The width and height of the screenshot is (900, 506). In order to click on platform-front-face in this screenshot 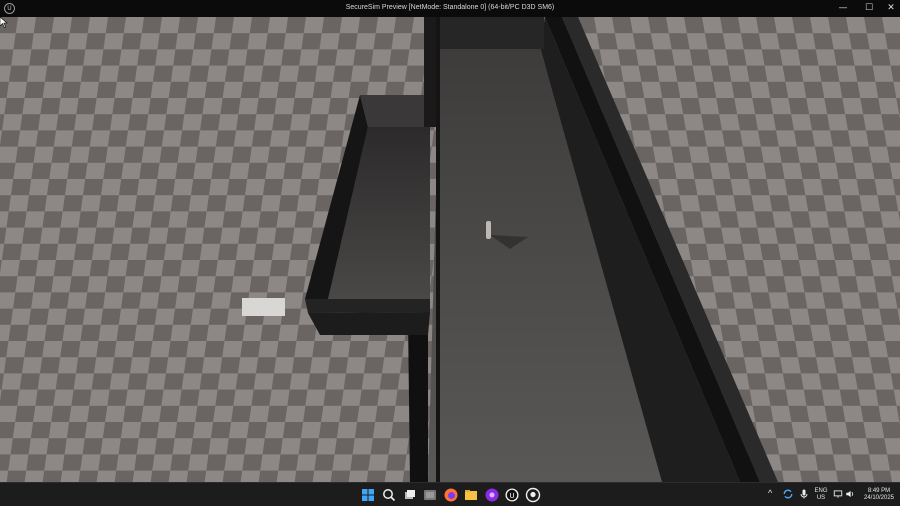, I will do `click(369, 323)`.